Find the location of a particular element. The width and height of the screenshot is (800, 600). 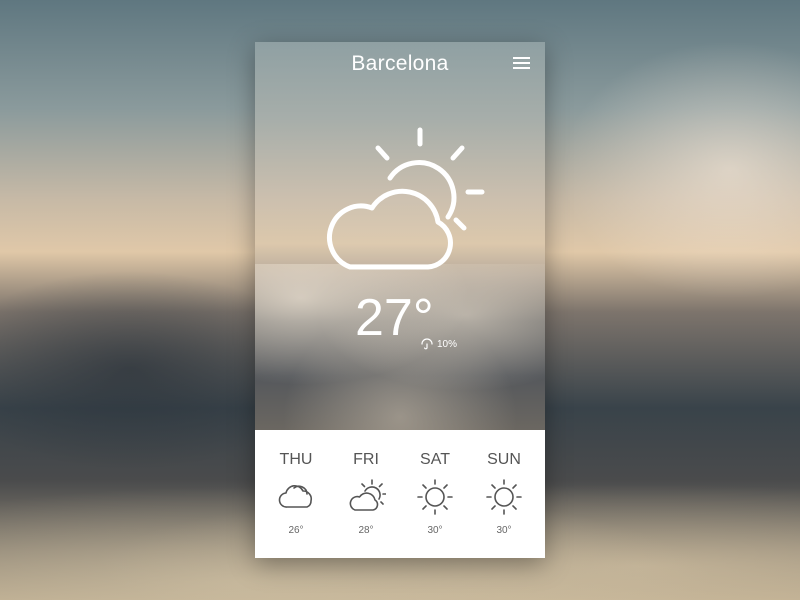

umbrella-icon is located at coordinates (427, 344).